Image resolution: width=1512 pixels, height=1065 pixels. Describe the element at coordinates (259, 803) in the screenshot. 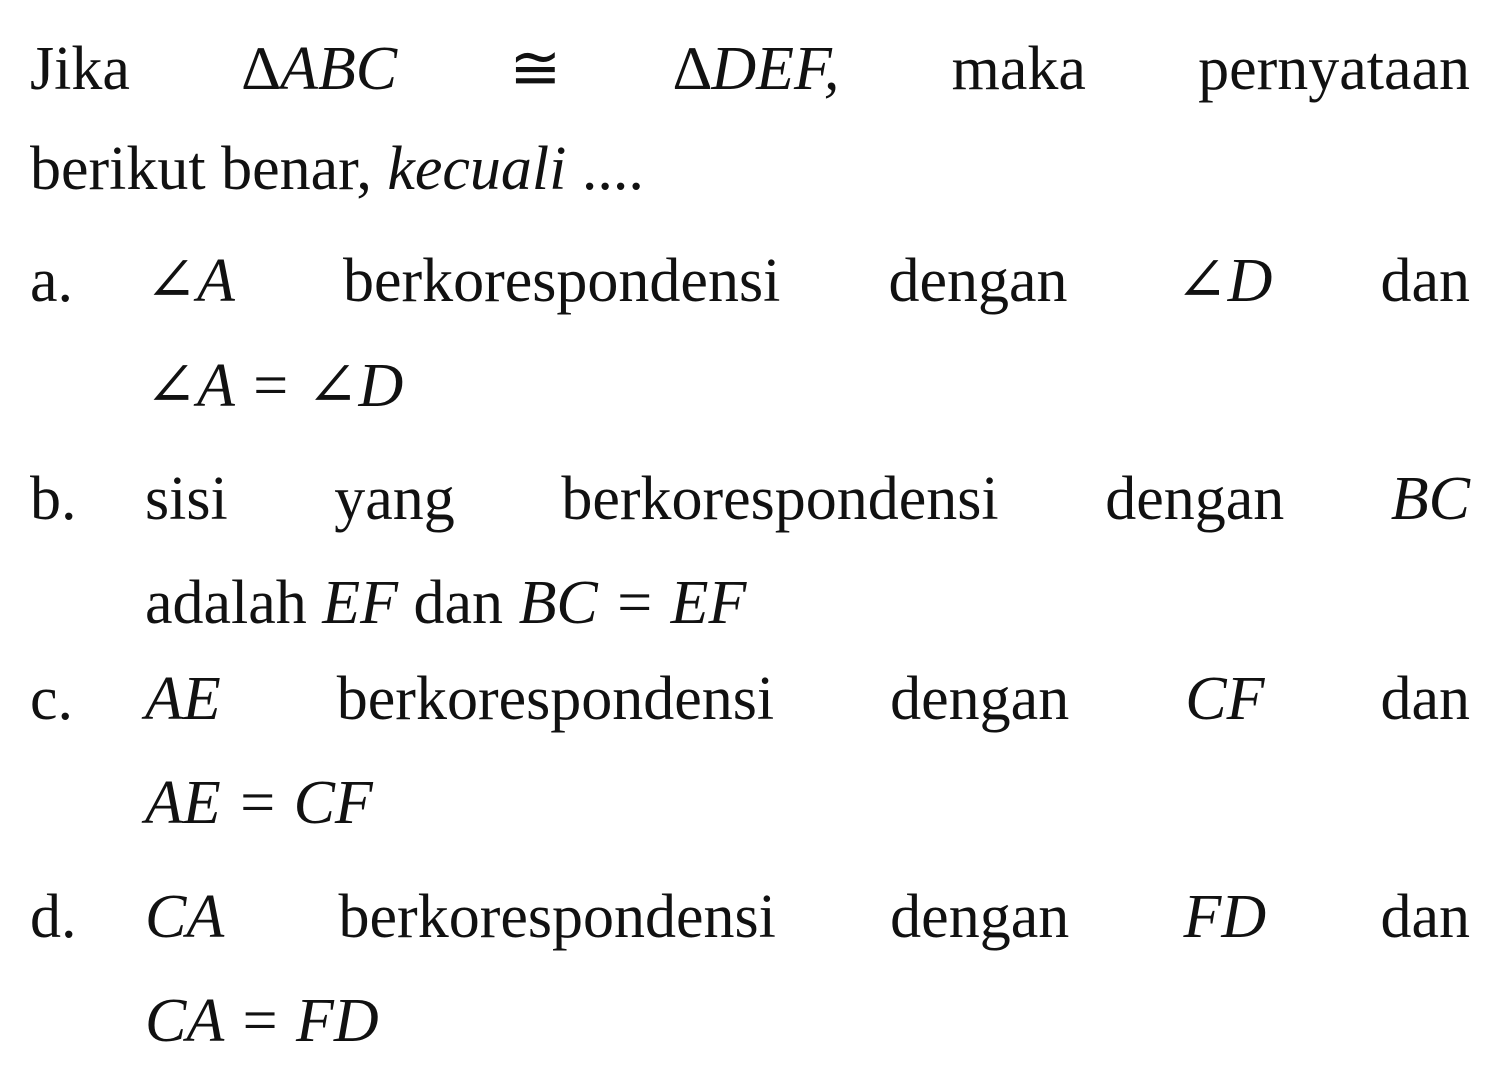

I see `option-c-line-2: AE = CF` at that location.